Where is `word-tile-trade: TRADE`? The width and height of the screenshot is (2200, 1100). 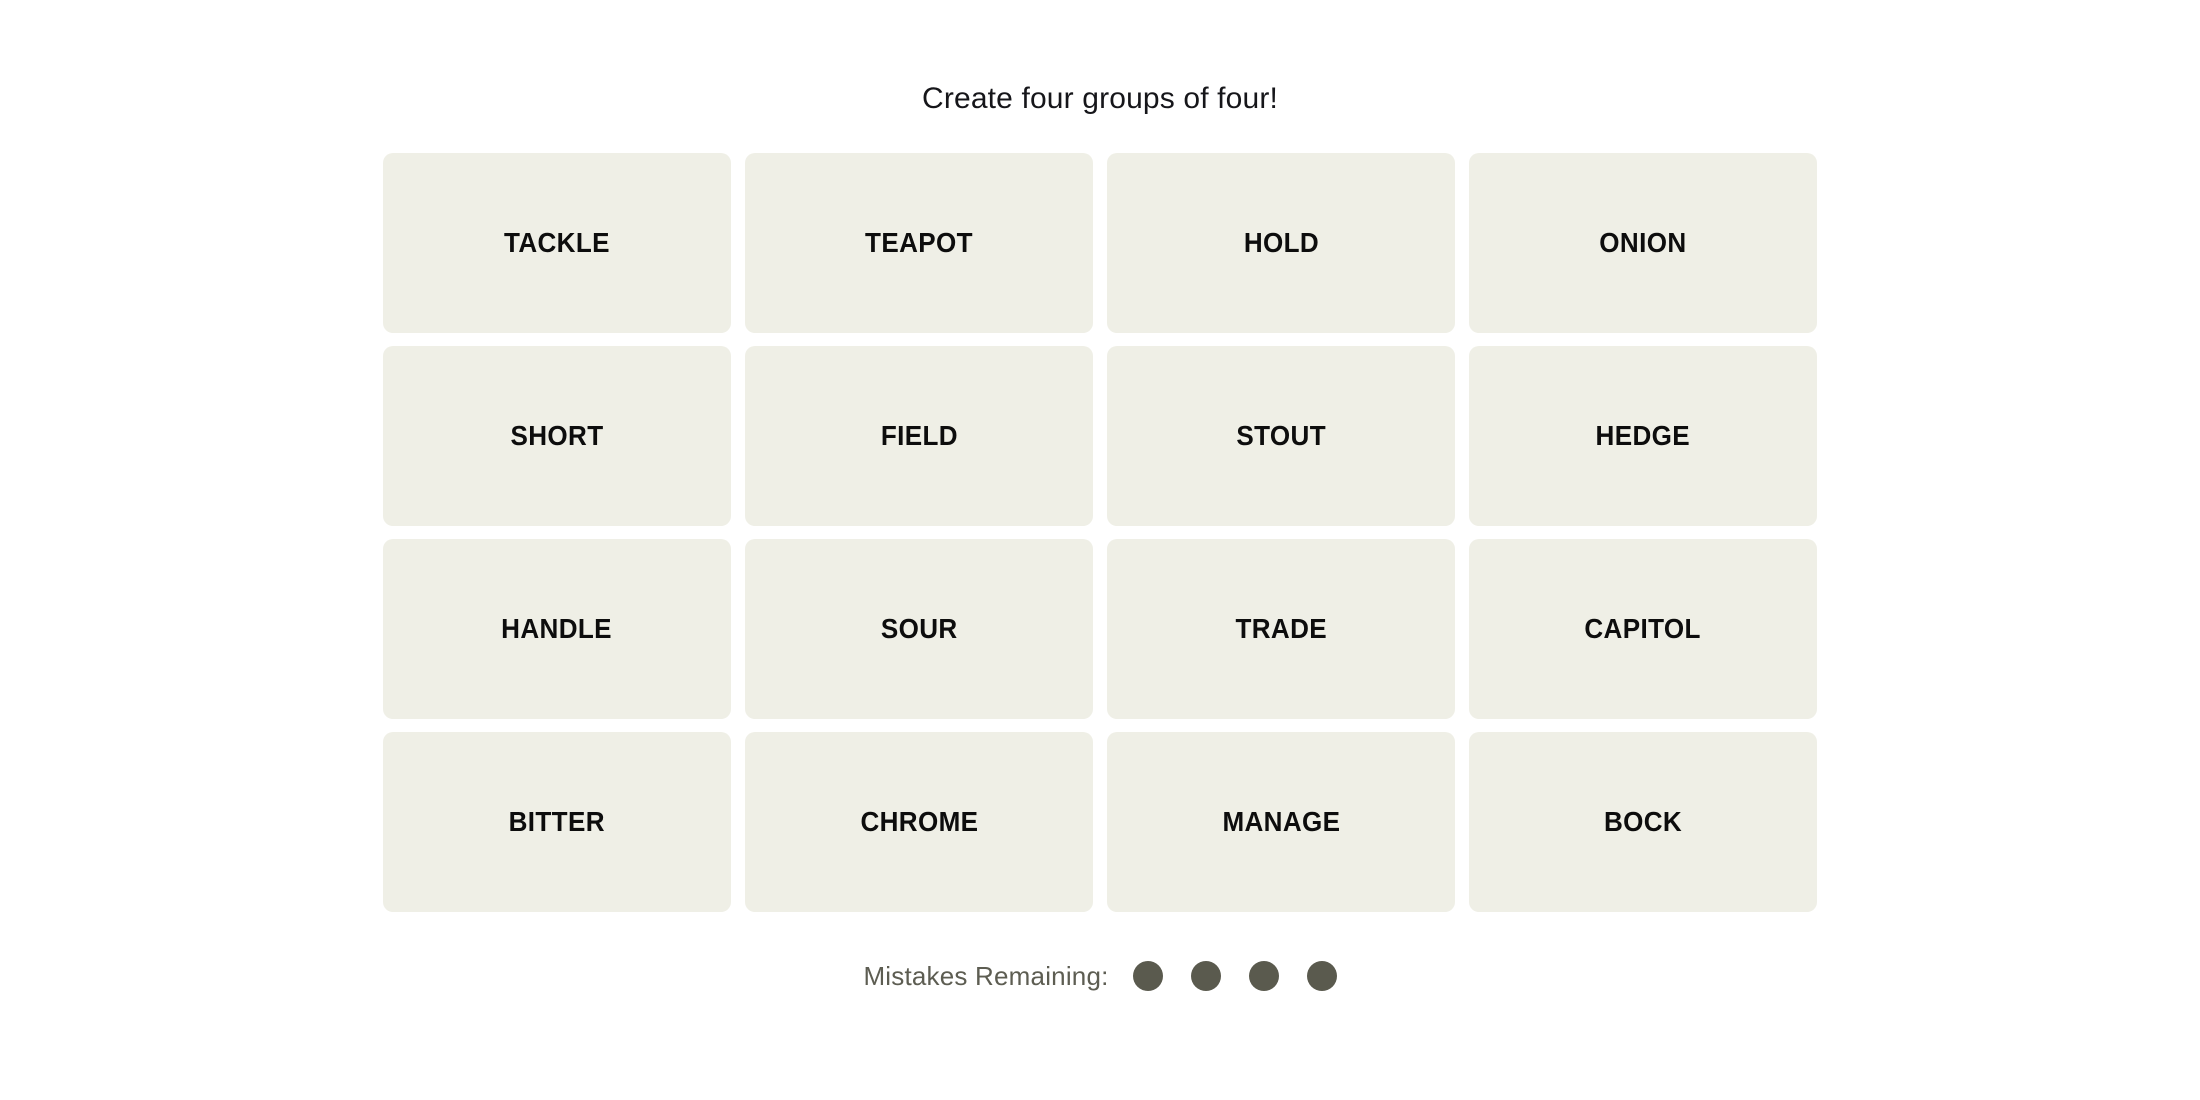 word-tile-trade: TRADE is located at coordinates (1281, 629).